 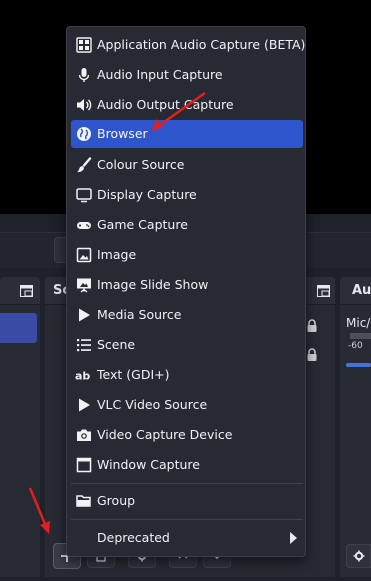 I want to click on menu-item-text-gdi: ab Text (GDI+), so click(x=187, y=375).